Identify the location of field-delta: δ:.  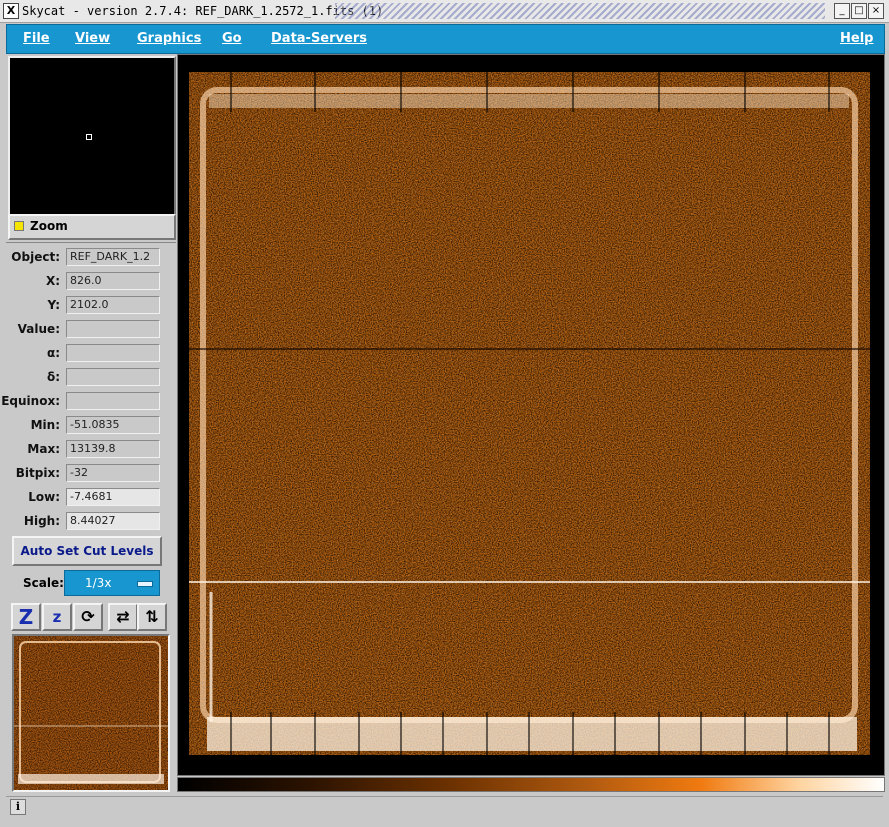
(91, 378).